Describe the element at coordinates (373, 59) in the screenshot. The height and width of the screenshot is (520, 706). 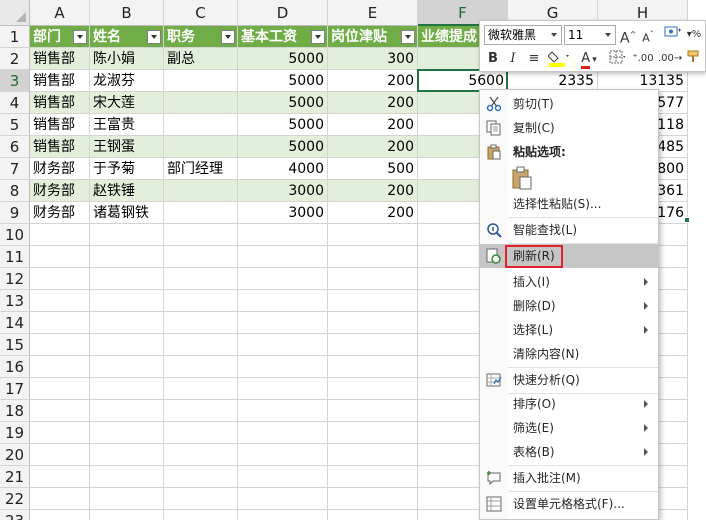
I see `table-cell: 300` at that location.